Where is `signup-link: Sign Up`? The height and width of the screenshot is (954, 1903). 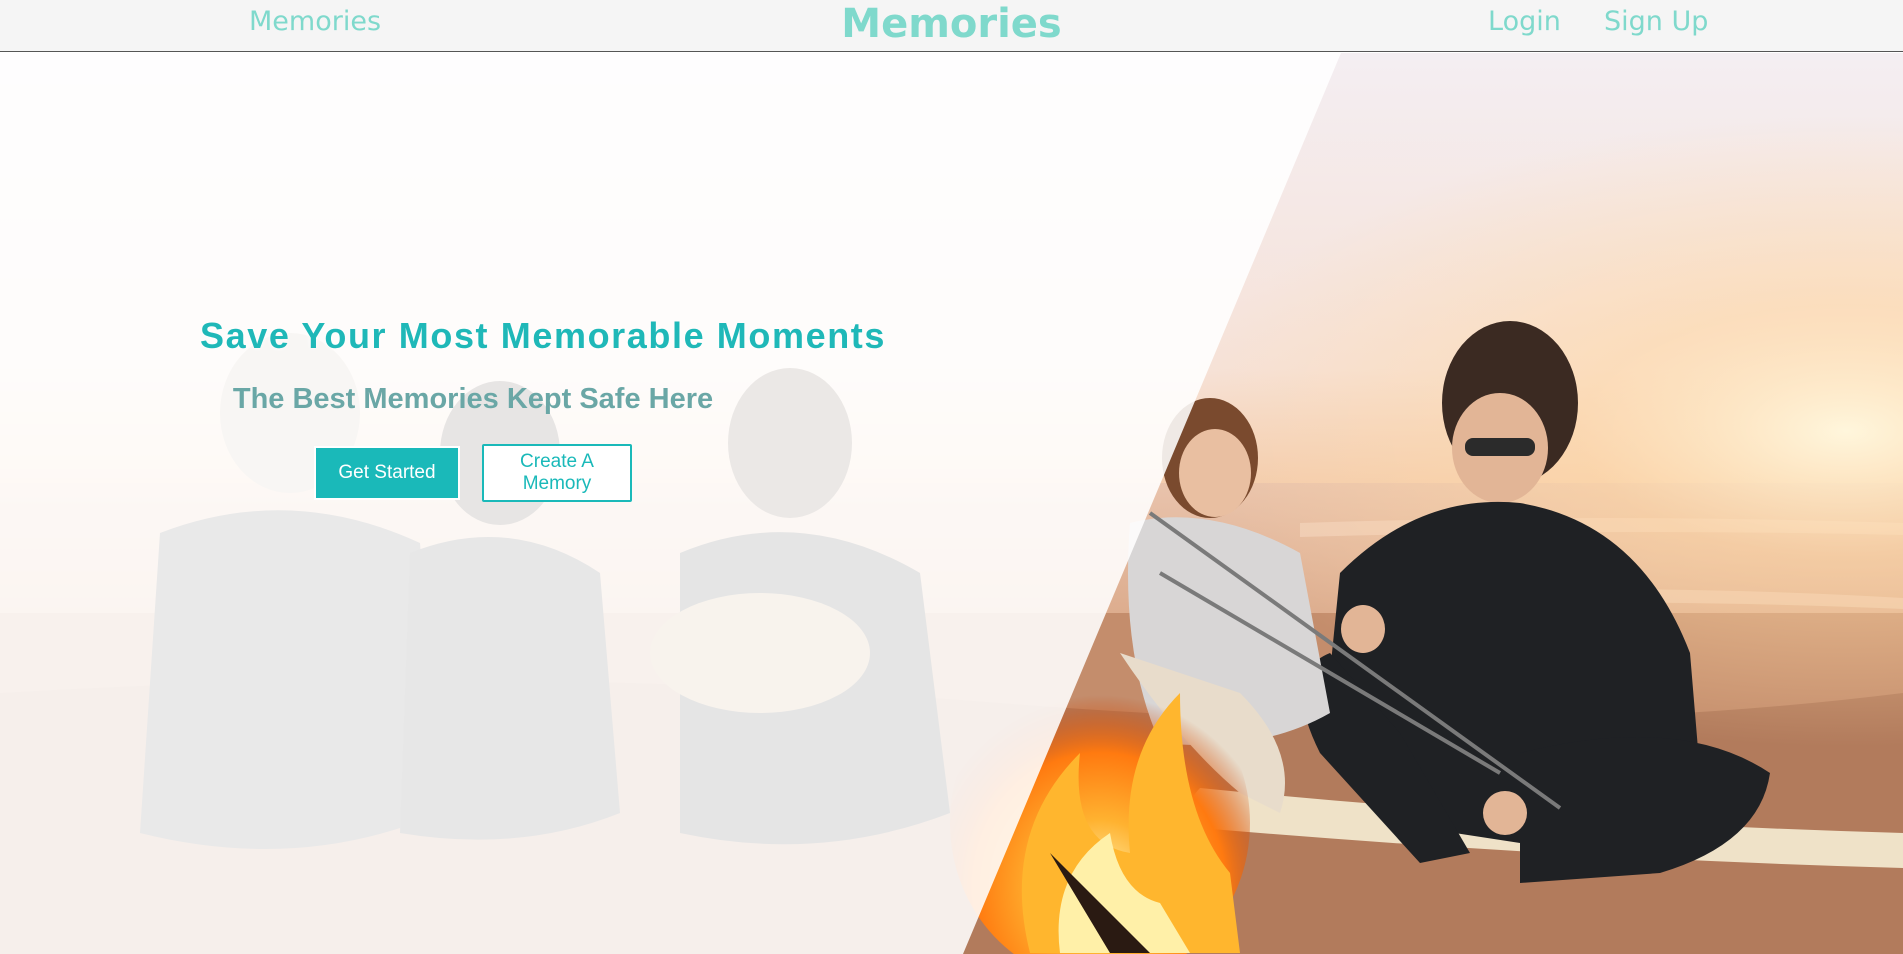 signup-link: Sign Up is located at coordinates (1656, 21).